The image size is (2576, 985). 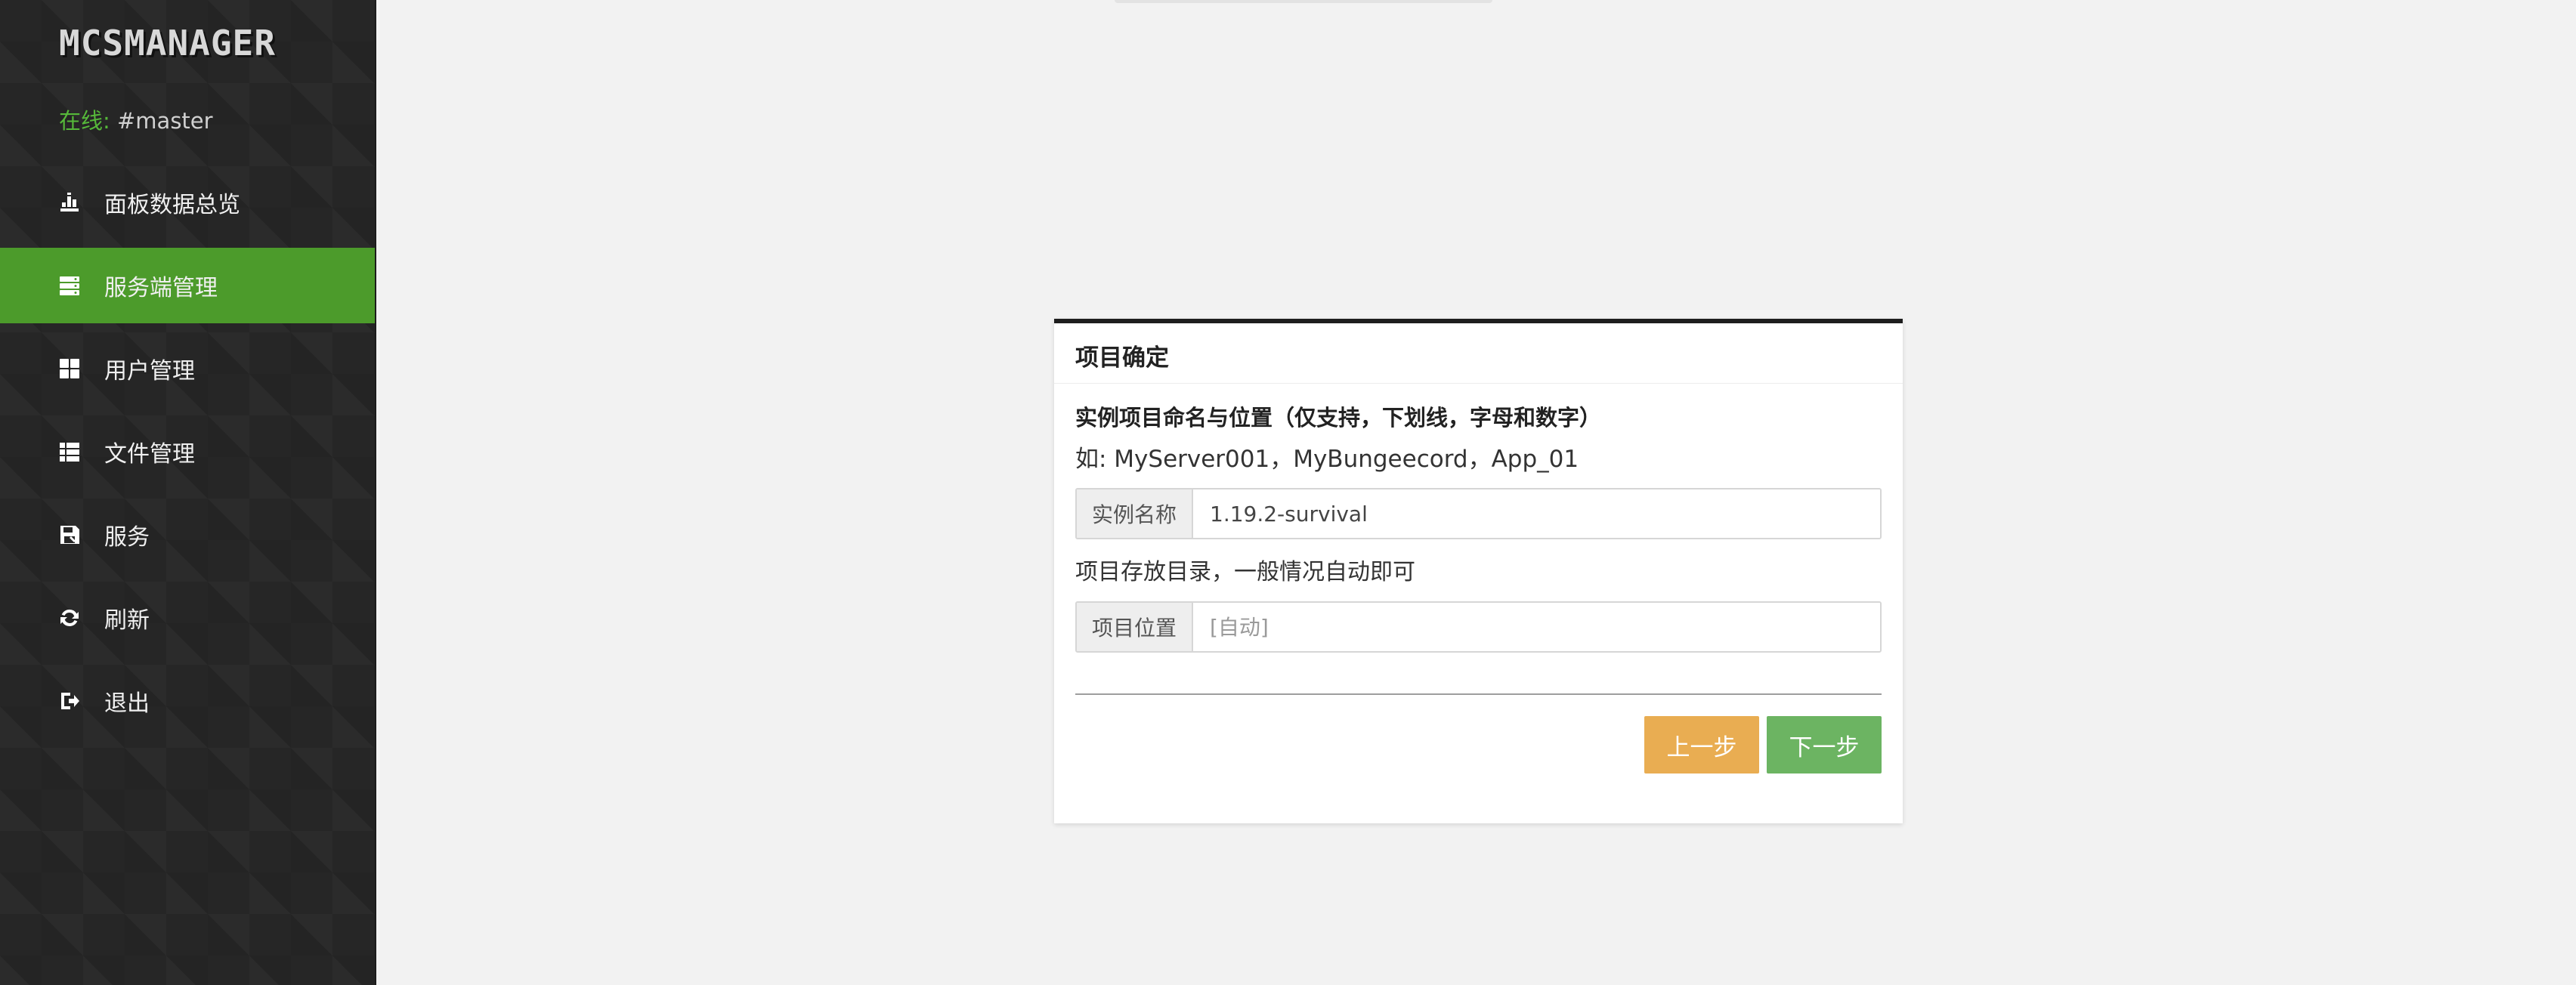 I want to click on sidebar-item-dashboard: 面板数据总览, so click(x=187, y=202).